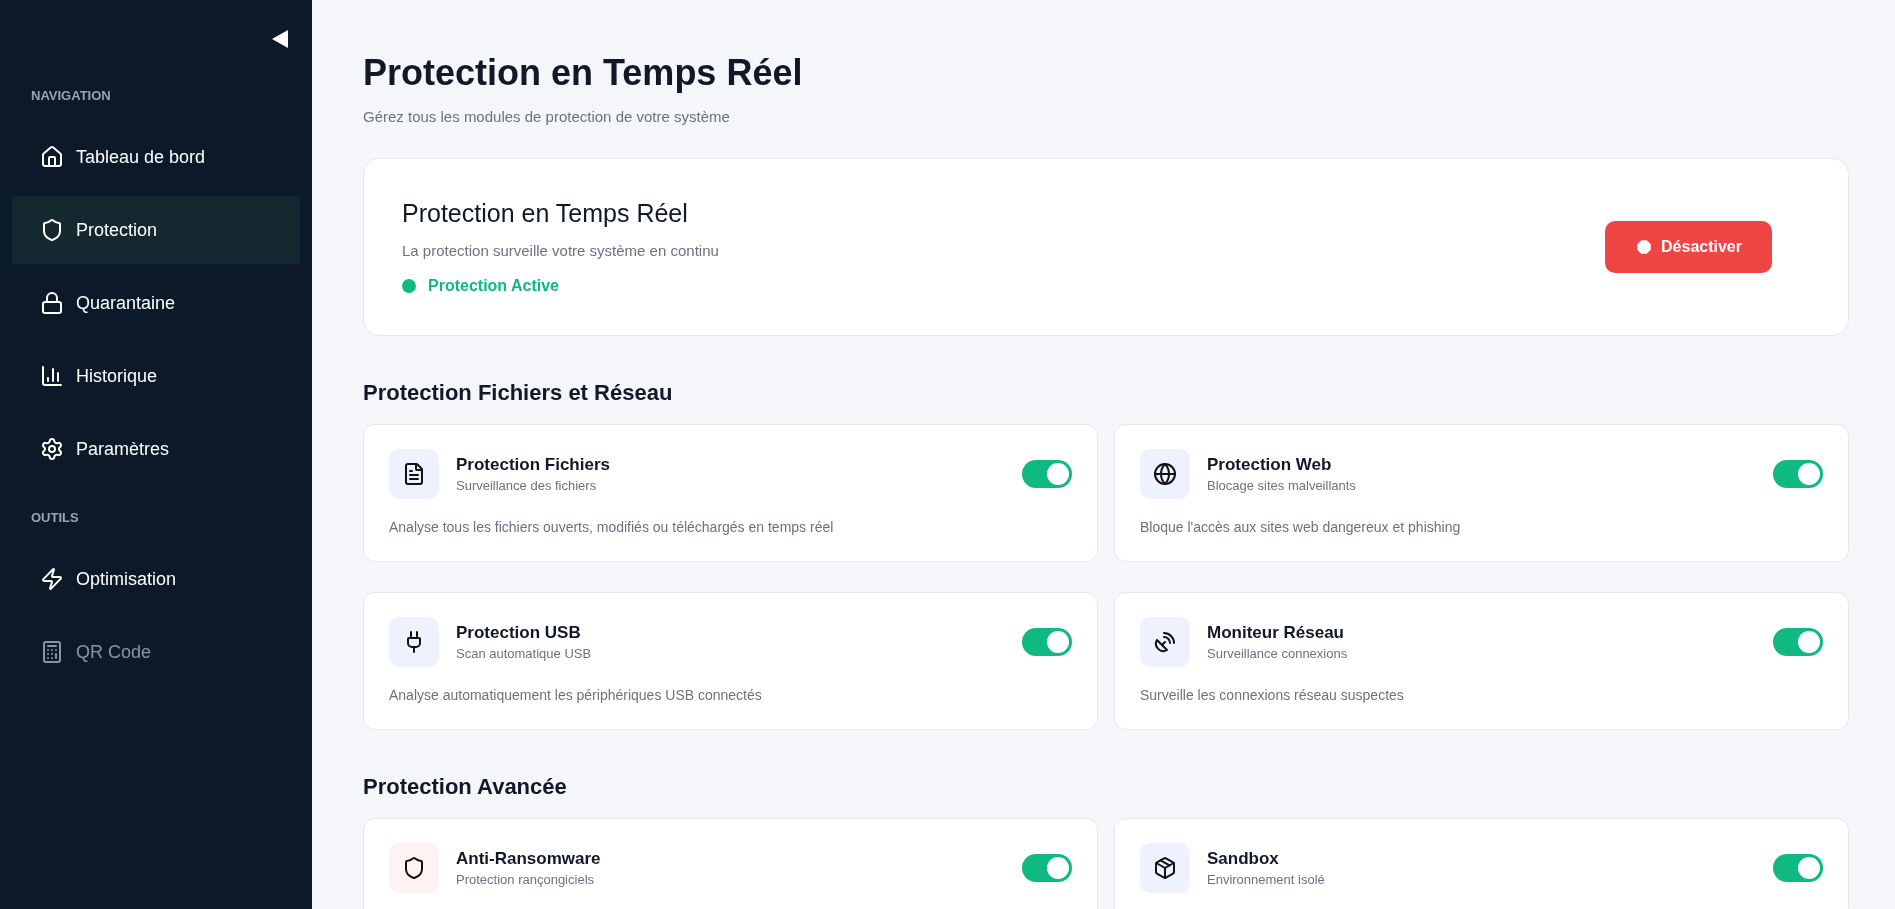 The width and height of the screenshot is (1895, 909). I want to click on module-subtitle: Blocage sites malveillants, so click(1282, 485).